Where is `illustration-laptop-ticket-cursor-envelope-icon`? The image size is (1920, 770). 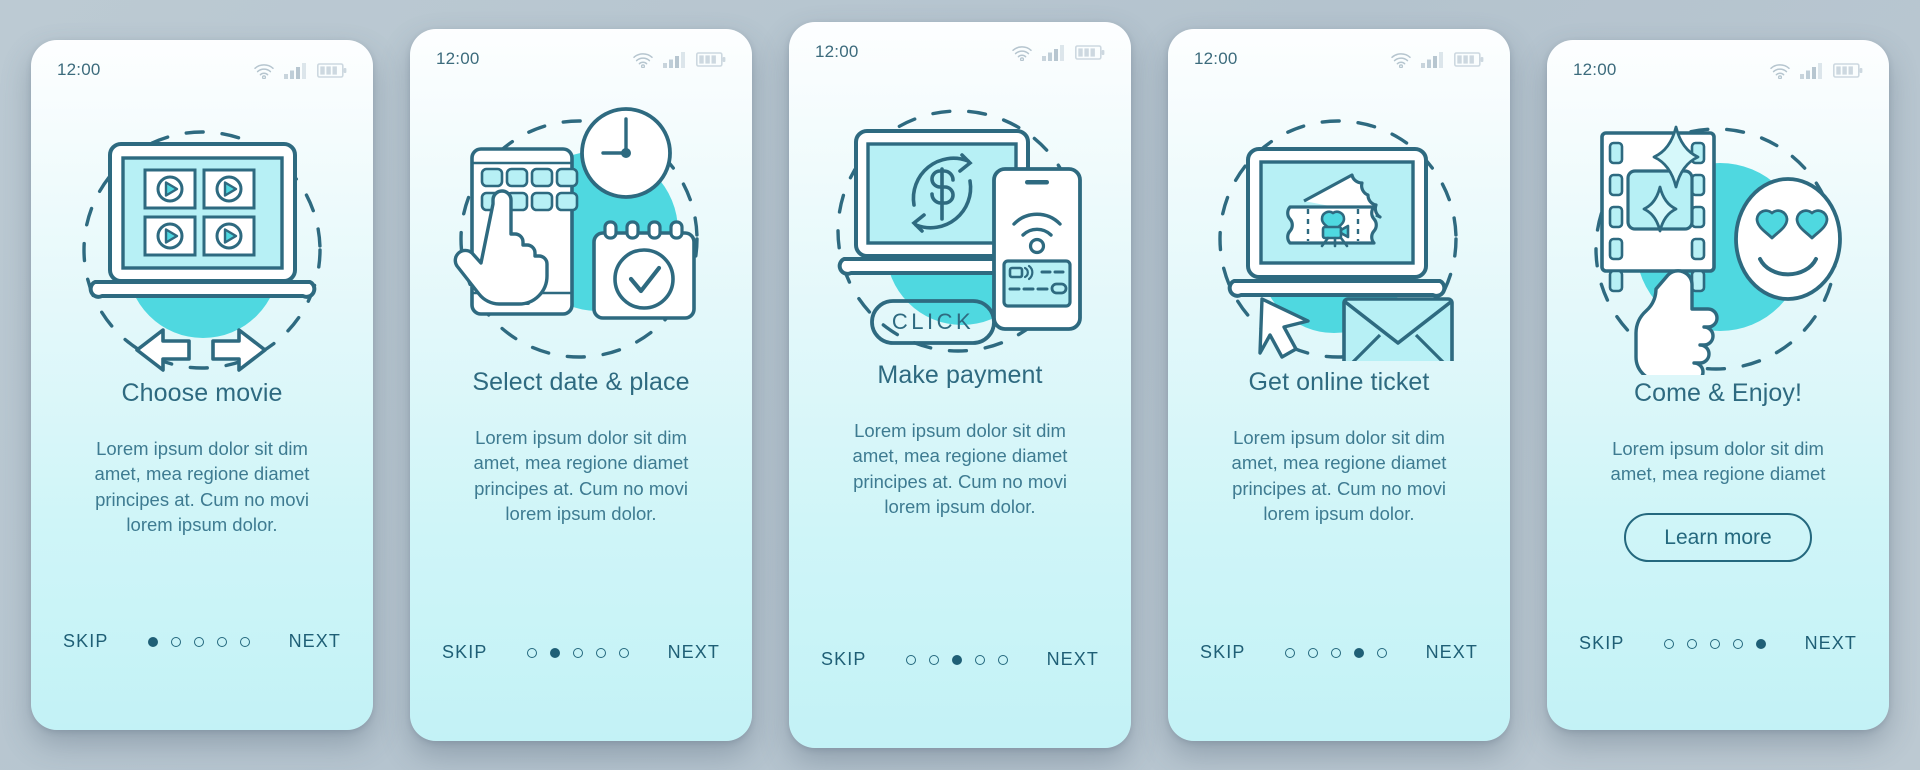 illustration-laptop-ticket-cursor-envelope-icon is located at coordinates (1339, 226).